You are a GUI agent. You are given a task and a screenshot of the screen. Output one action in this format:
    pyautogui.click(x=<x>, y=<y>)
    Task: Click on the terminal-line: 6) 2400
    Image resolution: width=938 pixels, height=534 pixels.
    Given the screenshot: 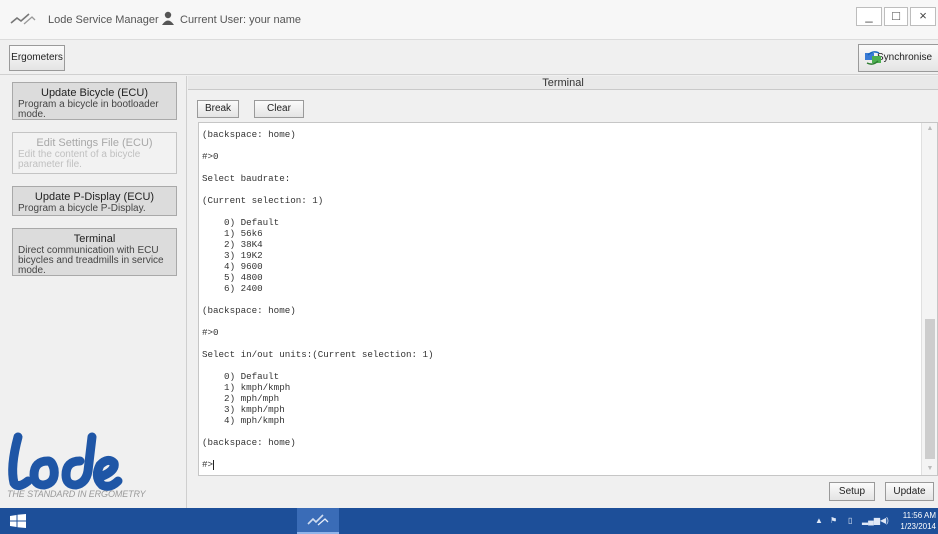 What is the action you would take?
    pyautogui.click(x=232, y=288)
    